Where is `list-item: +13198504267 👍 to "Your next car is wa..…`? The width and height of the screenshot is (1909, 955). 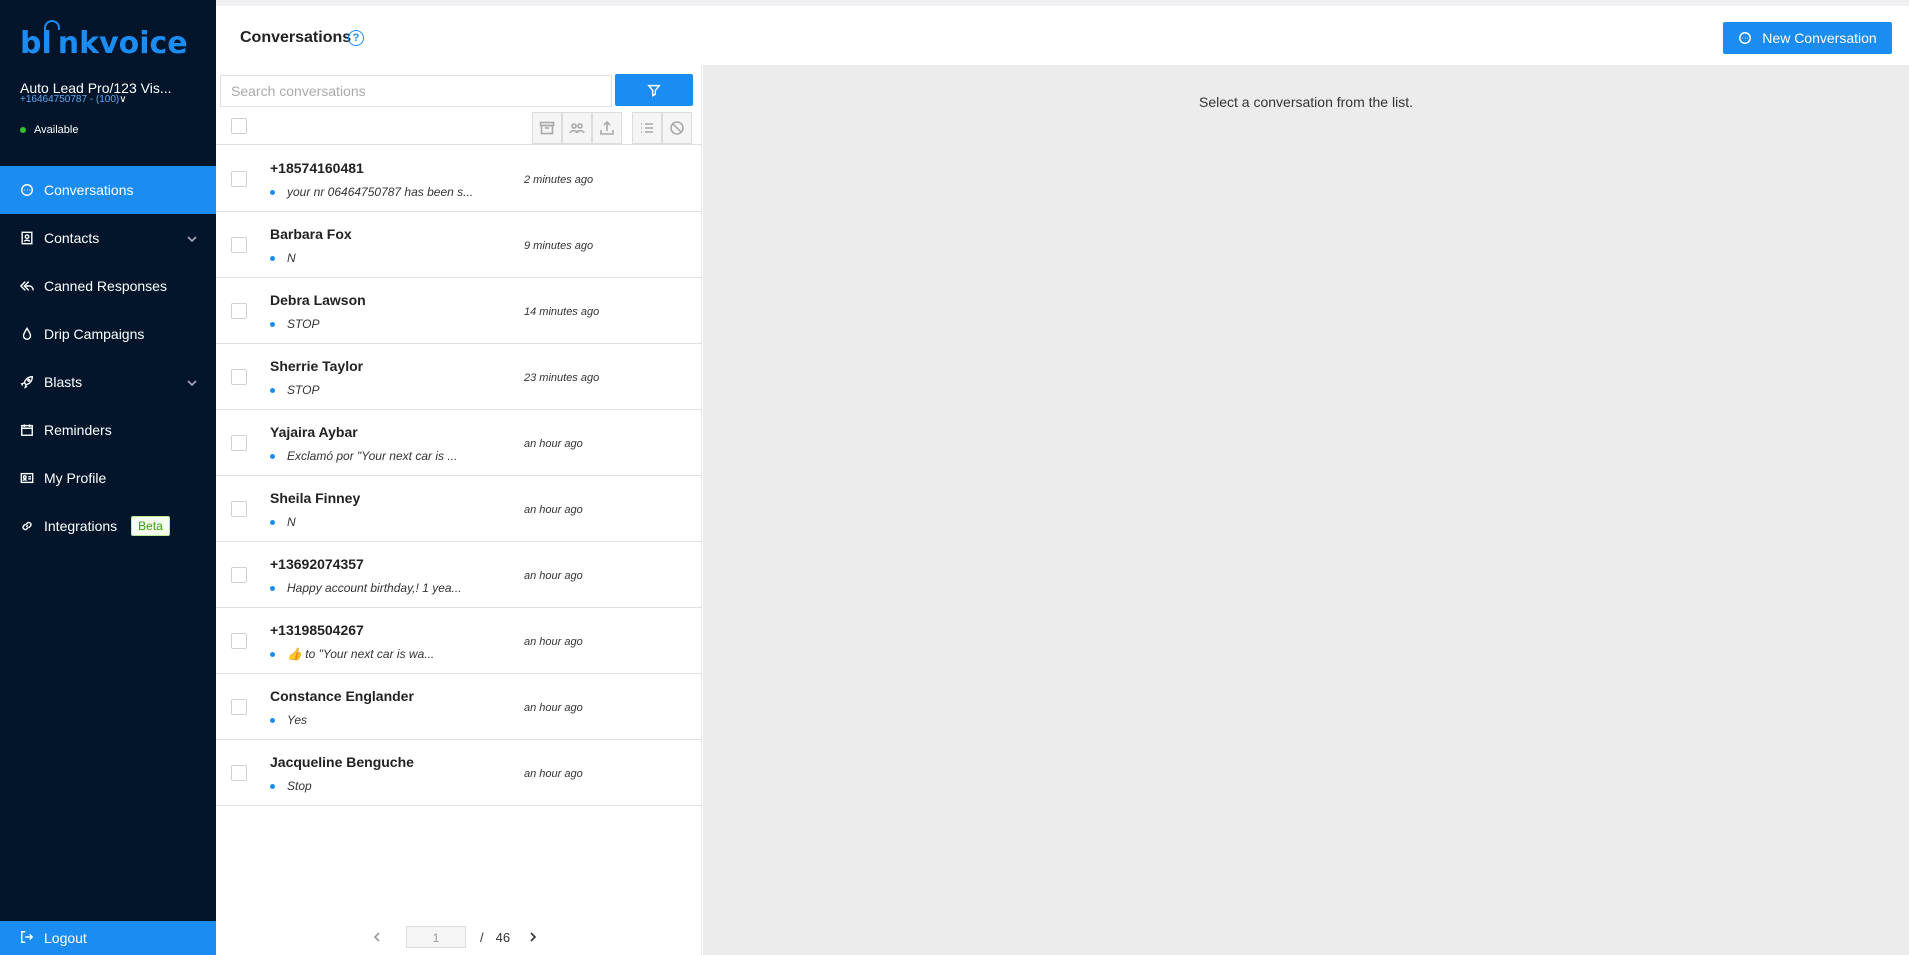
list-item: +13198504267 👍 to "Your next car is wa..… is located at coordinates (459, 641).